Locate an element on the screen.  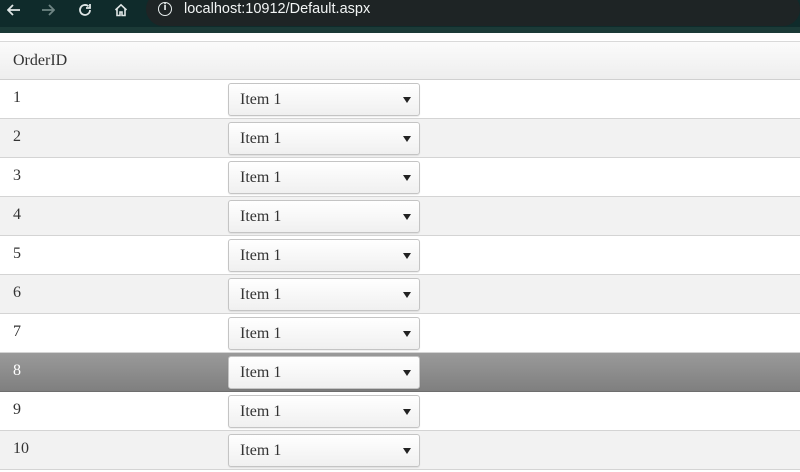
reload-icon is located at coordinates (85, 10).